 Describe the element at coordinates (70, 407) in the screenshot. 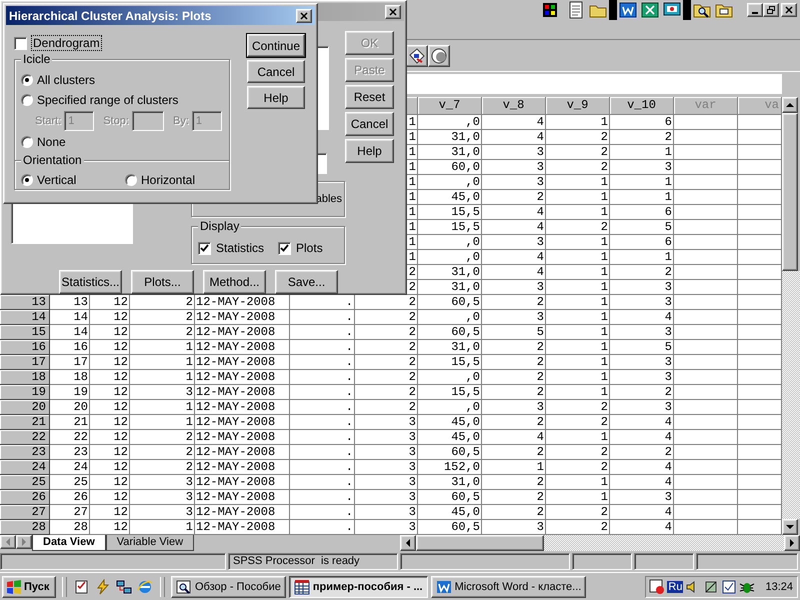

I see `table-cell: 20` at that location.